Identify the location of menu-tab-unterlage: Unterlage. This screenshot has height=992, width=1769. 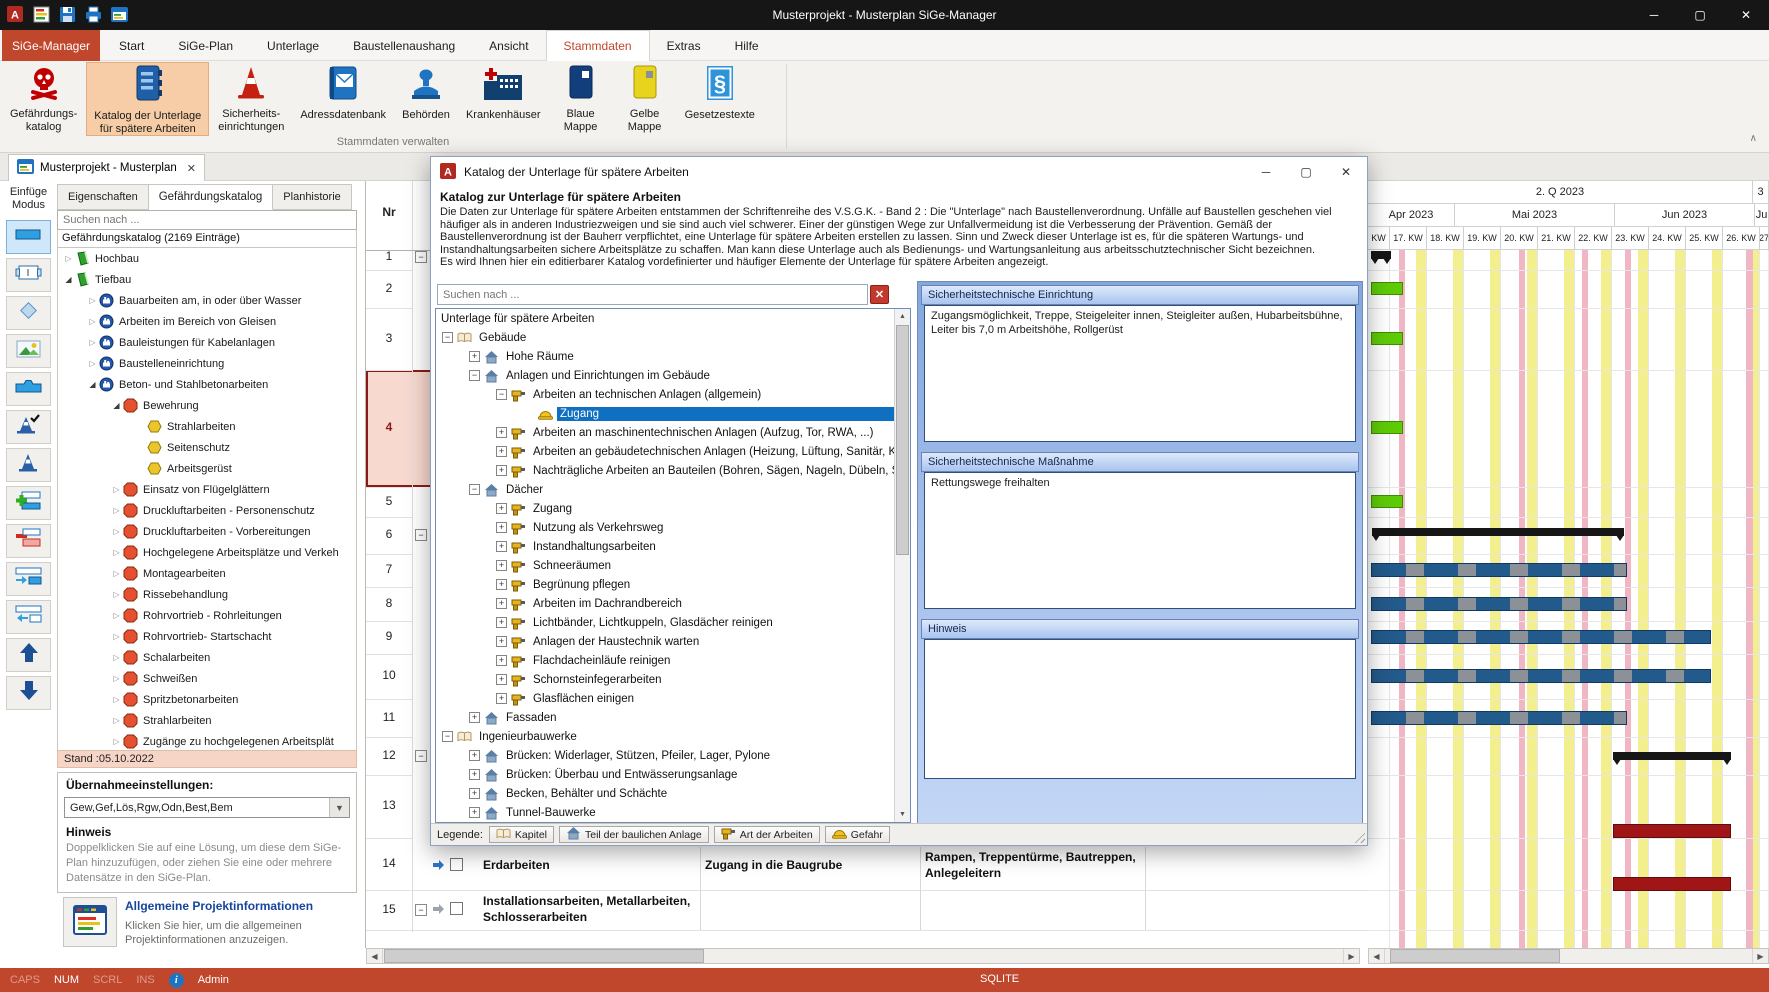
(293, 45).